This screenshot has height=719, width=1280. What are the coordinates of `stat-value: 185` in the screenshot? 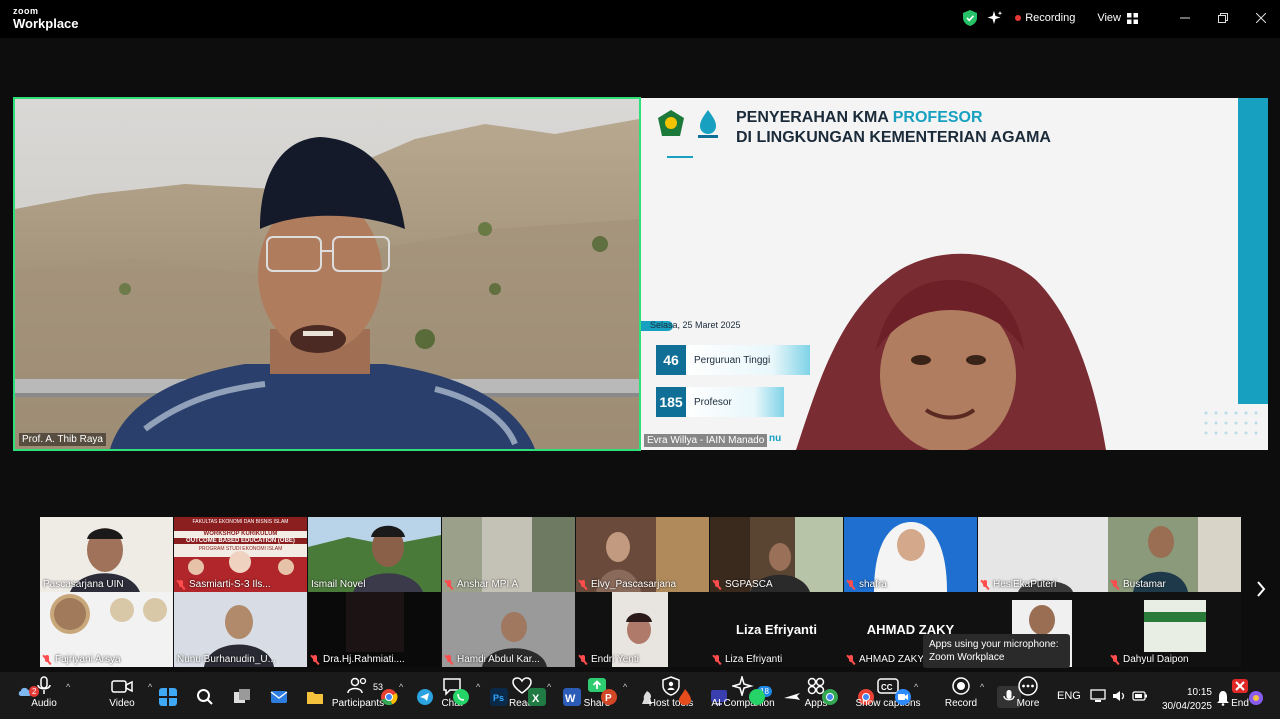 It's located at (671, 402).